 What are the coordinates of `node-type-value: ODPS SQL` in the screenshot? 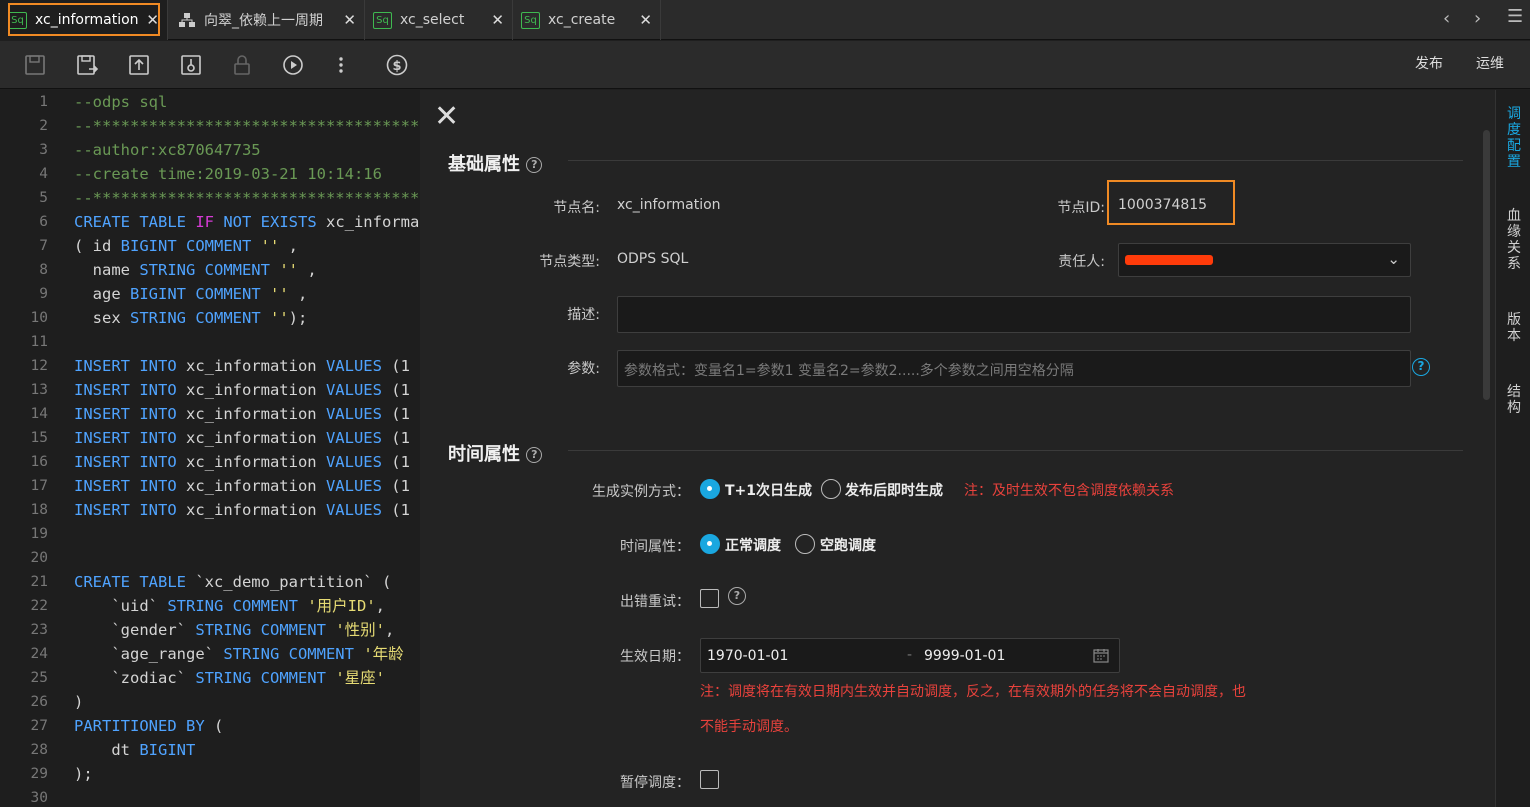 It's located at (653, 259).